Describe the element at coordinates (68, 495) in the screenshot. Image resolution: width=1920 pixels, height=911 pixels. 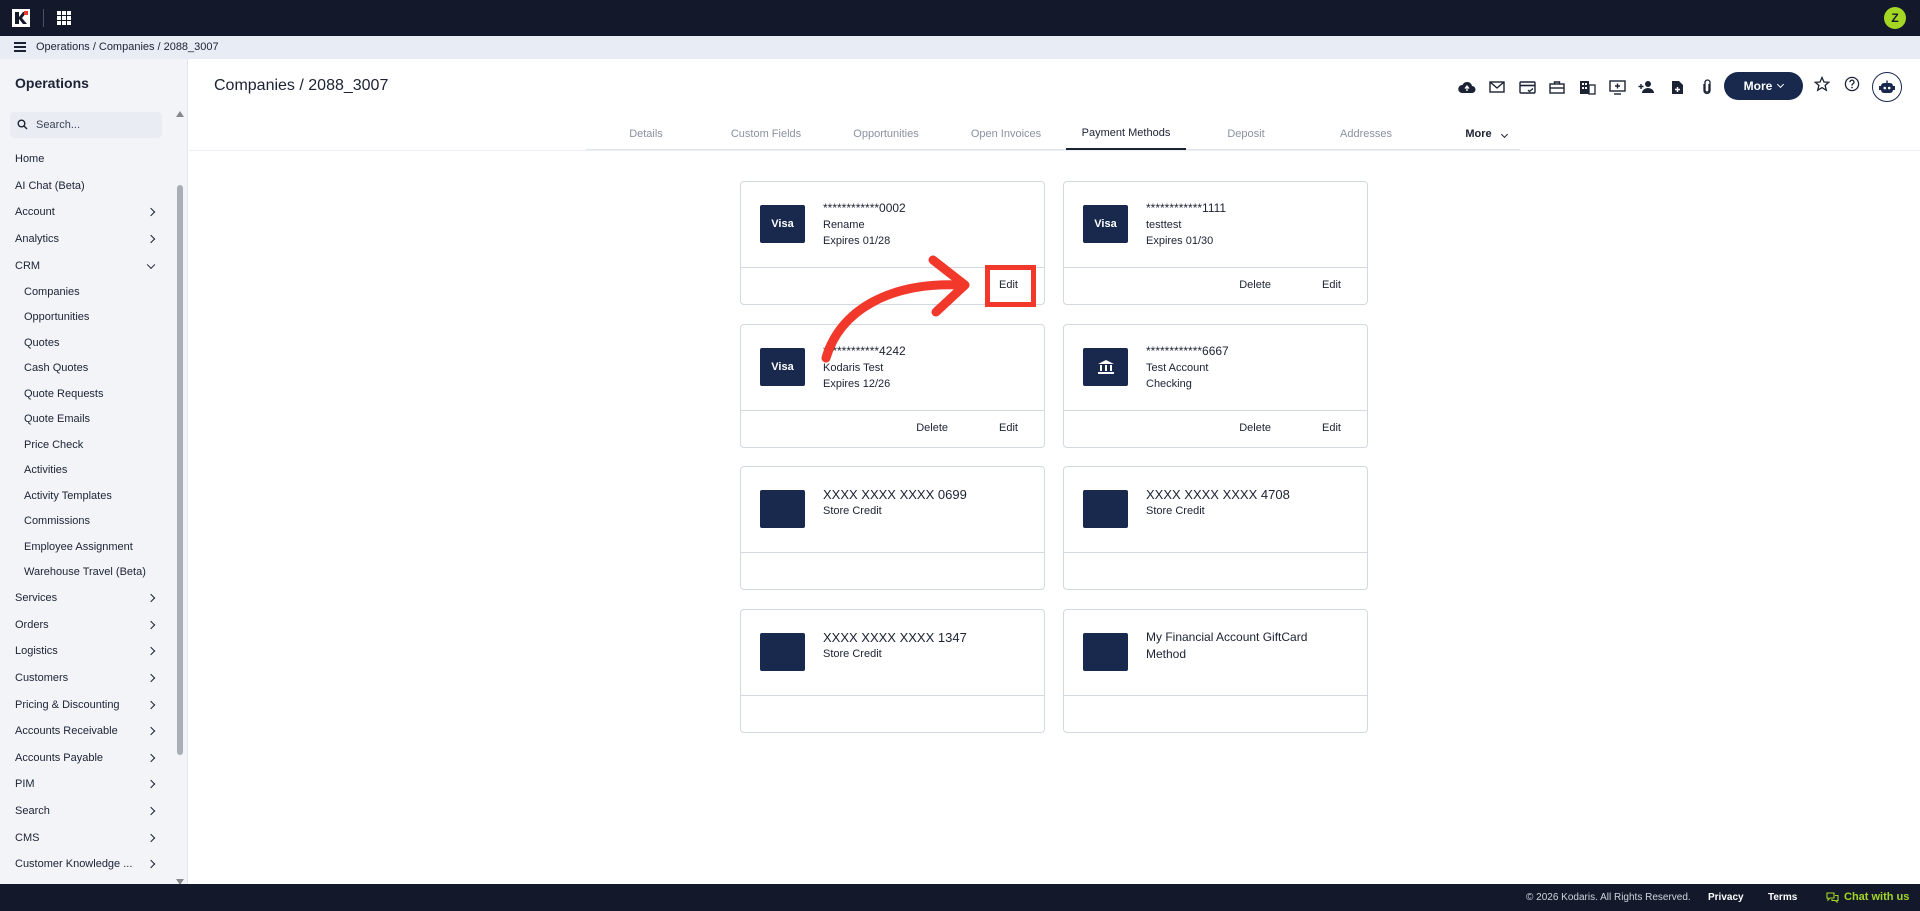
I see `sidebar-item-label: Activity Templates` at that location.